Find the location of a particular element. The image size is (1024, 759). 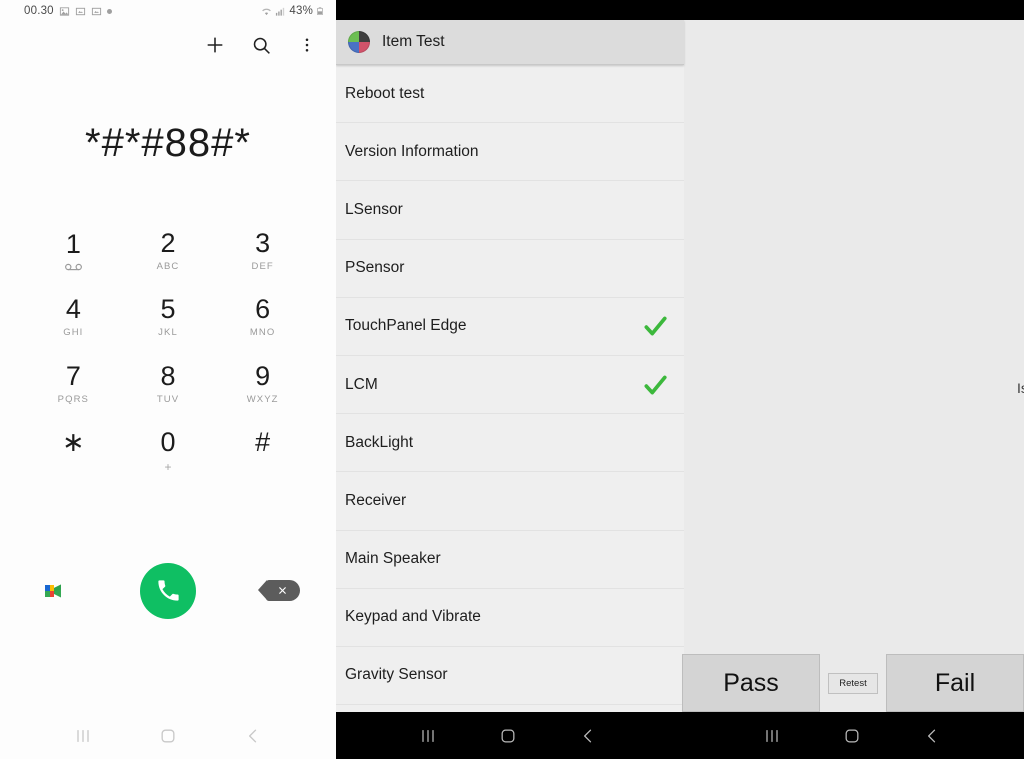

key-star: ∗ is located at coordinates (73, 450).